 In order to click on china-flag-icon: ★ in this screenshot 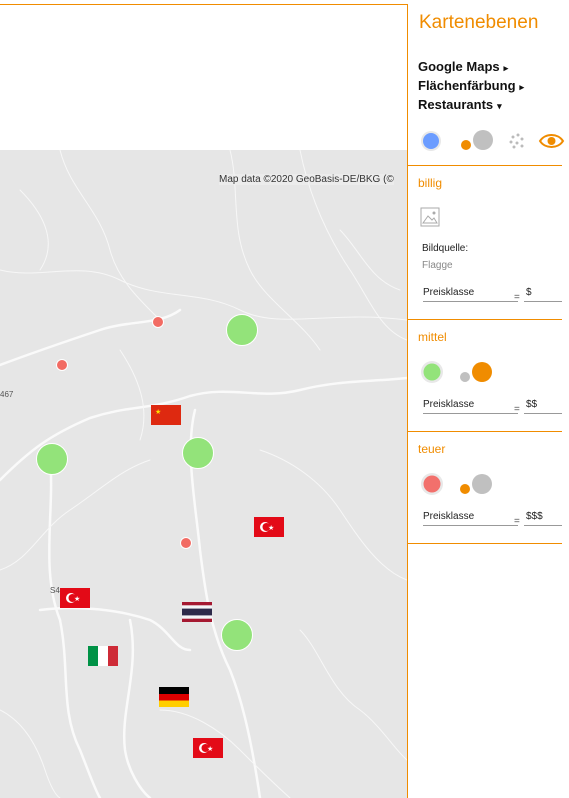, I will do `click(166, 415)`.